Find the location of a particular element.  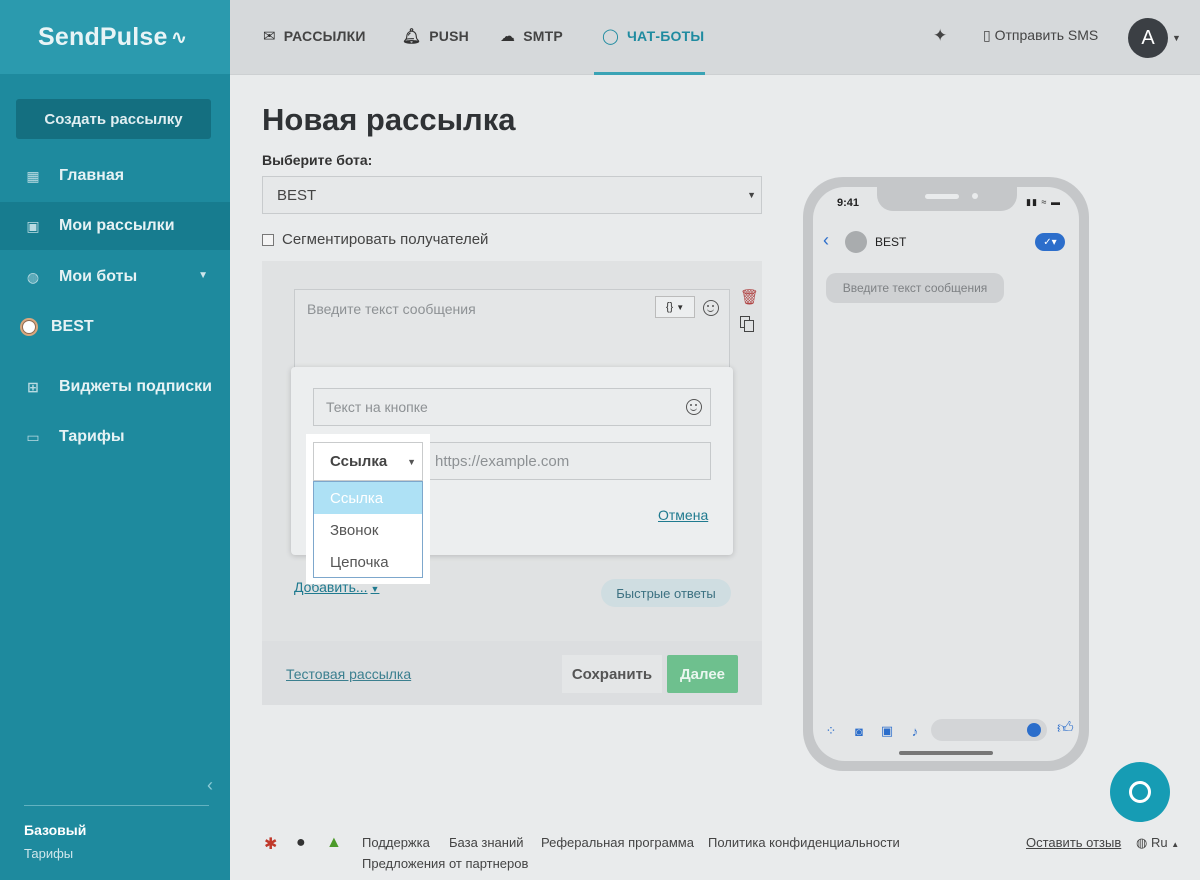

phone-icon: ▯ is located at coordinates (987, 35).